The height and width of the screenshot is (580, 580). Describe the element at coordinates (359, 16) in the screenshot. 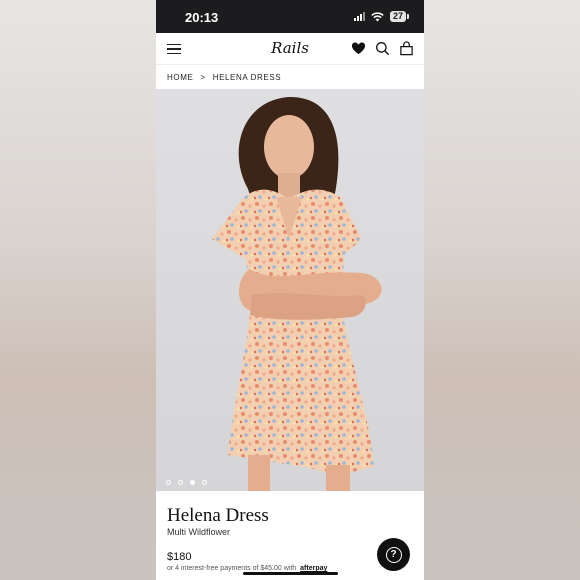

I see `signal-icon` at that location.